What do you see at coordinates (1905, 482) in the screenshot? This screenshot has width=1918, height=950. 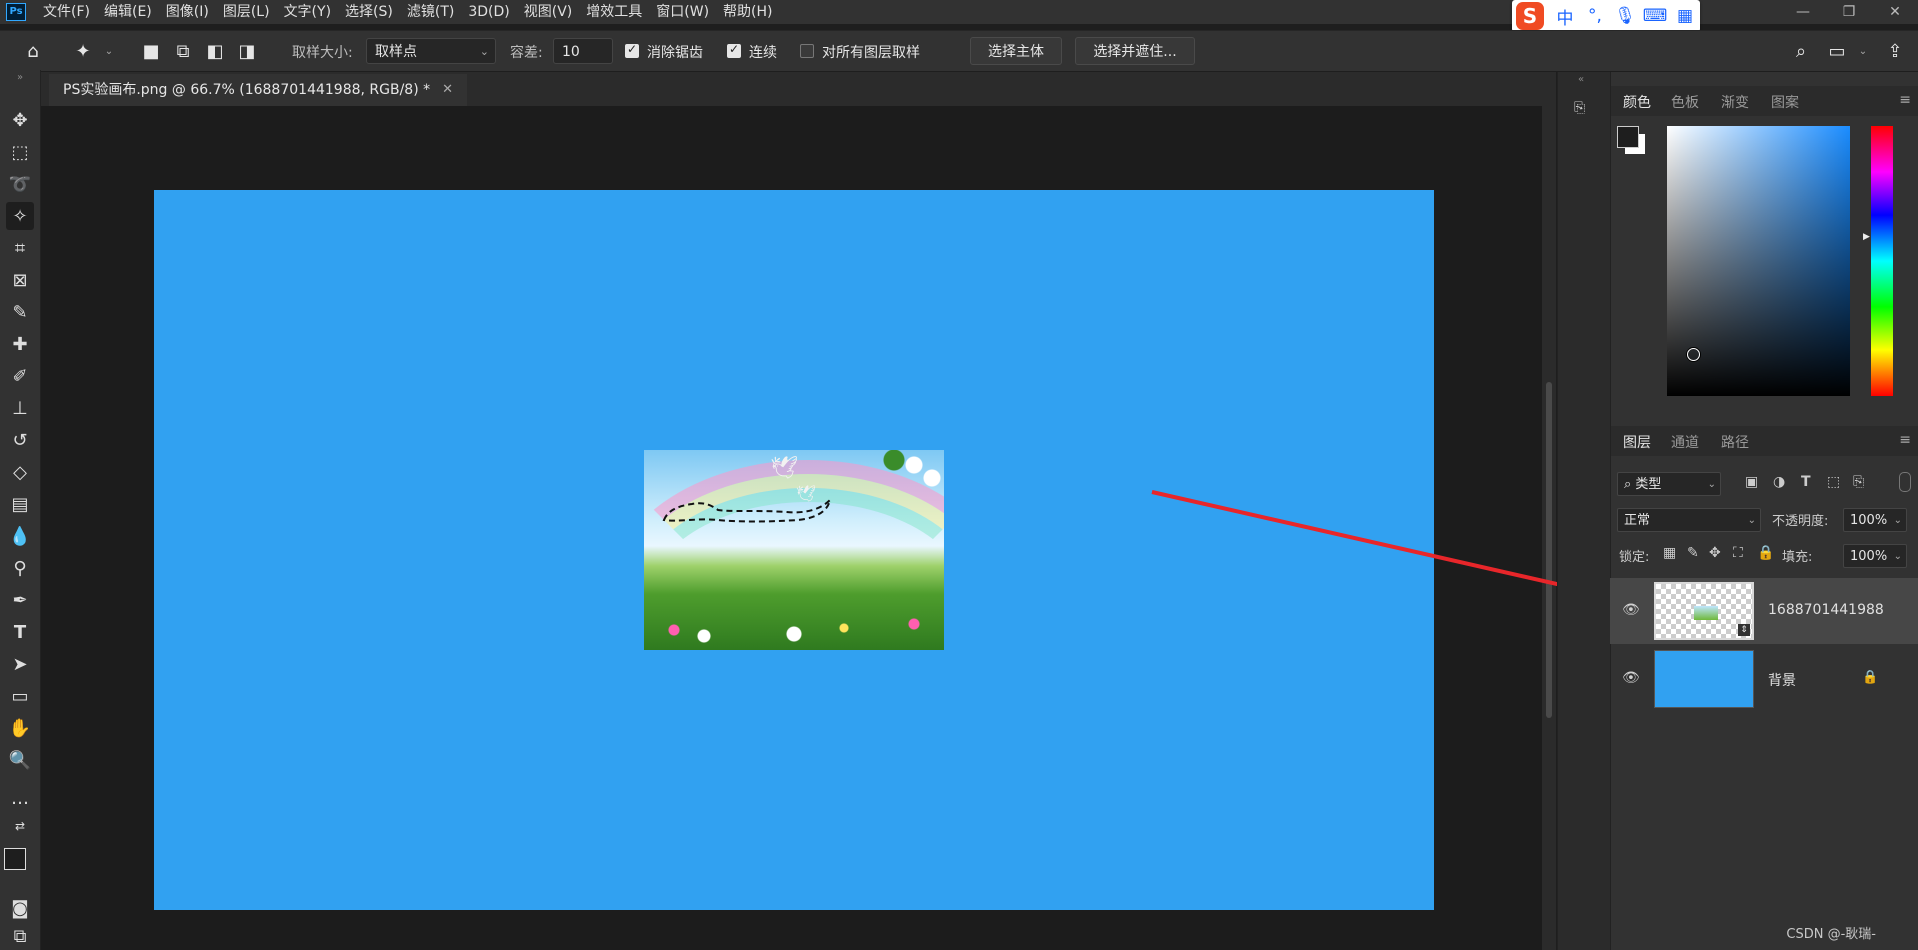 I see `filter-toggle` at bounding box center [1905, 482].